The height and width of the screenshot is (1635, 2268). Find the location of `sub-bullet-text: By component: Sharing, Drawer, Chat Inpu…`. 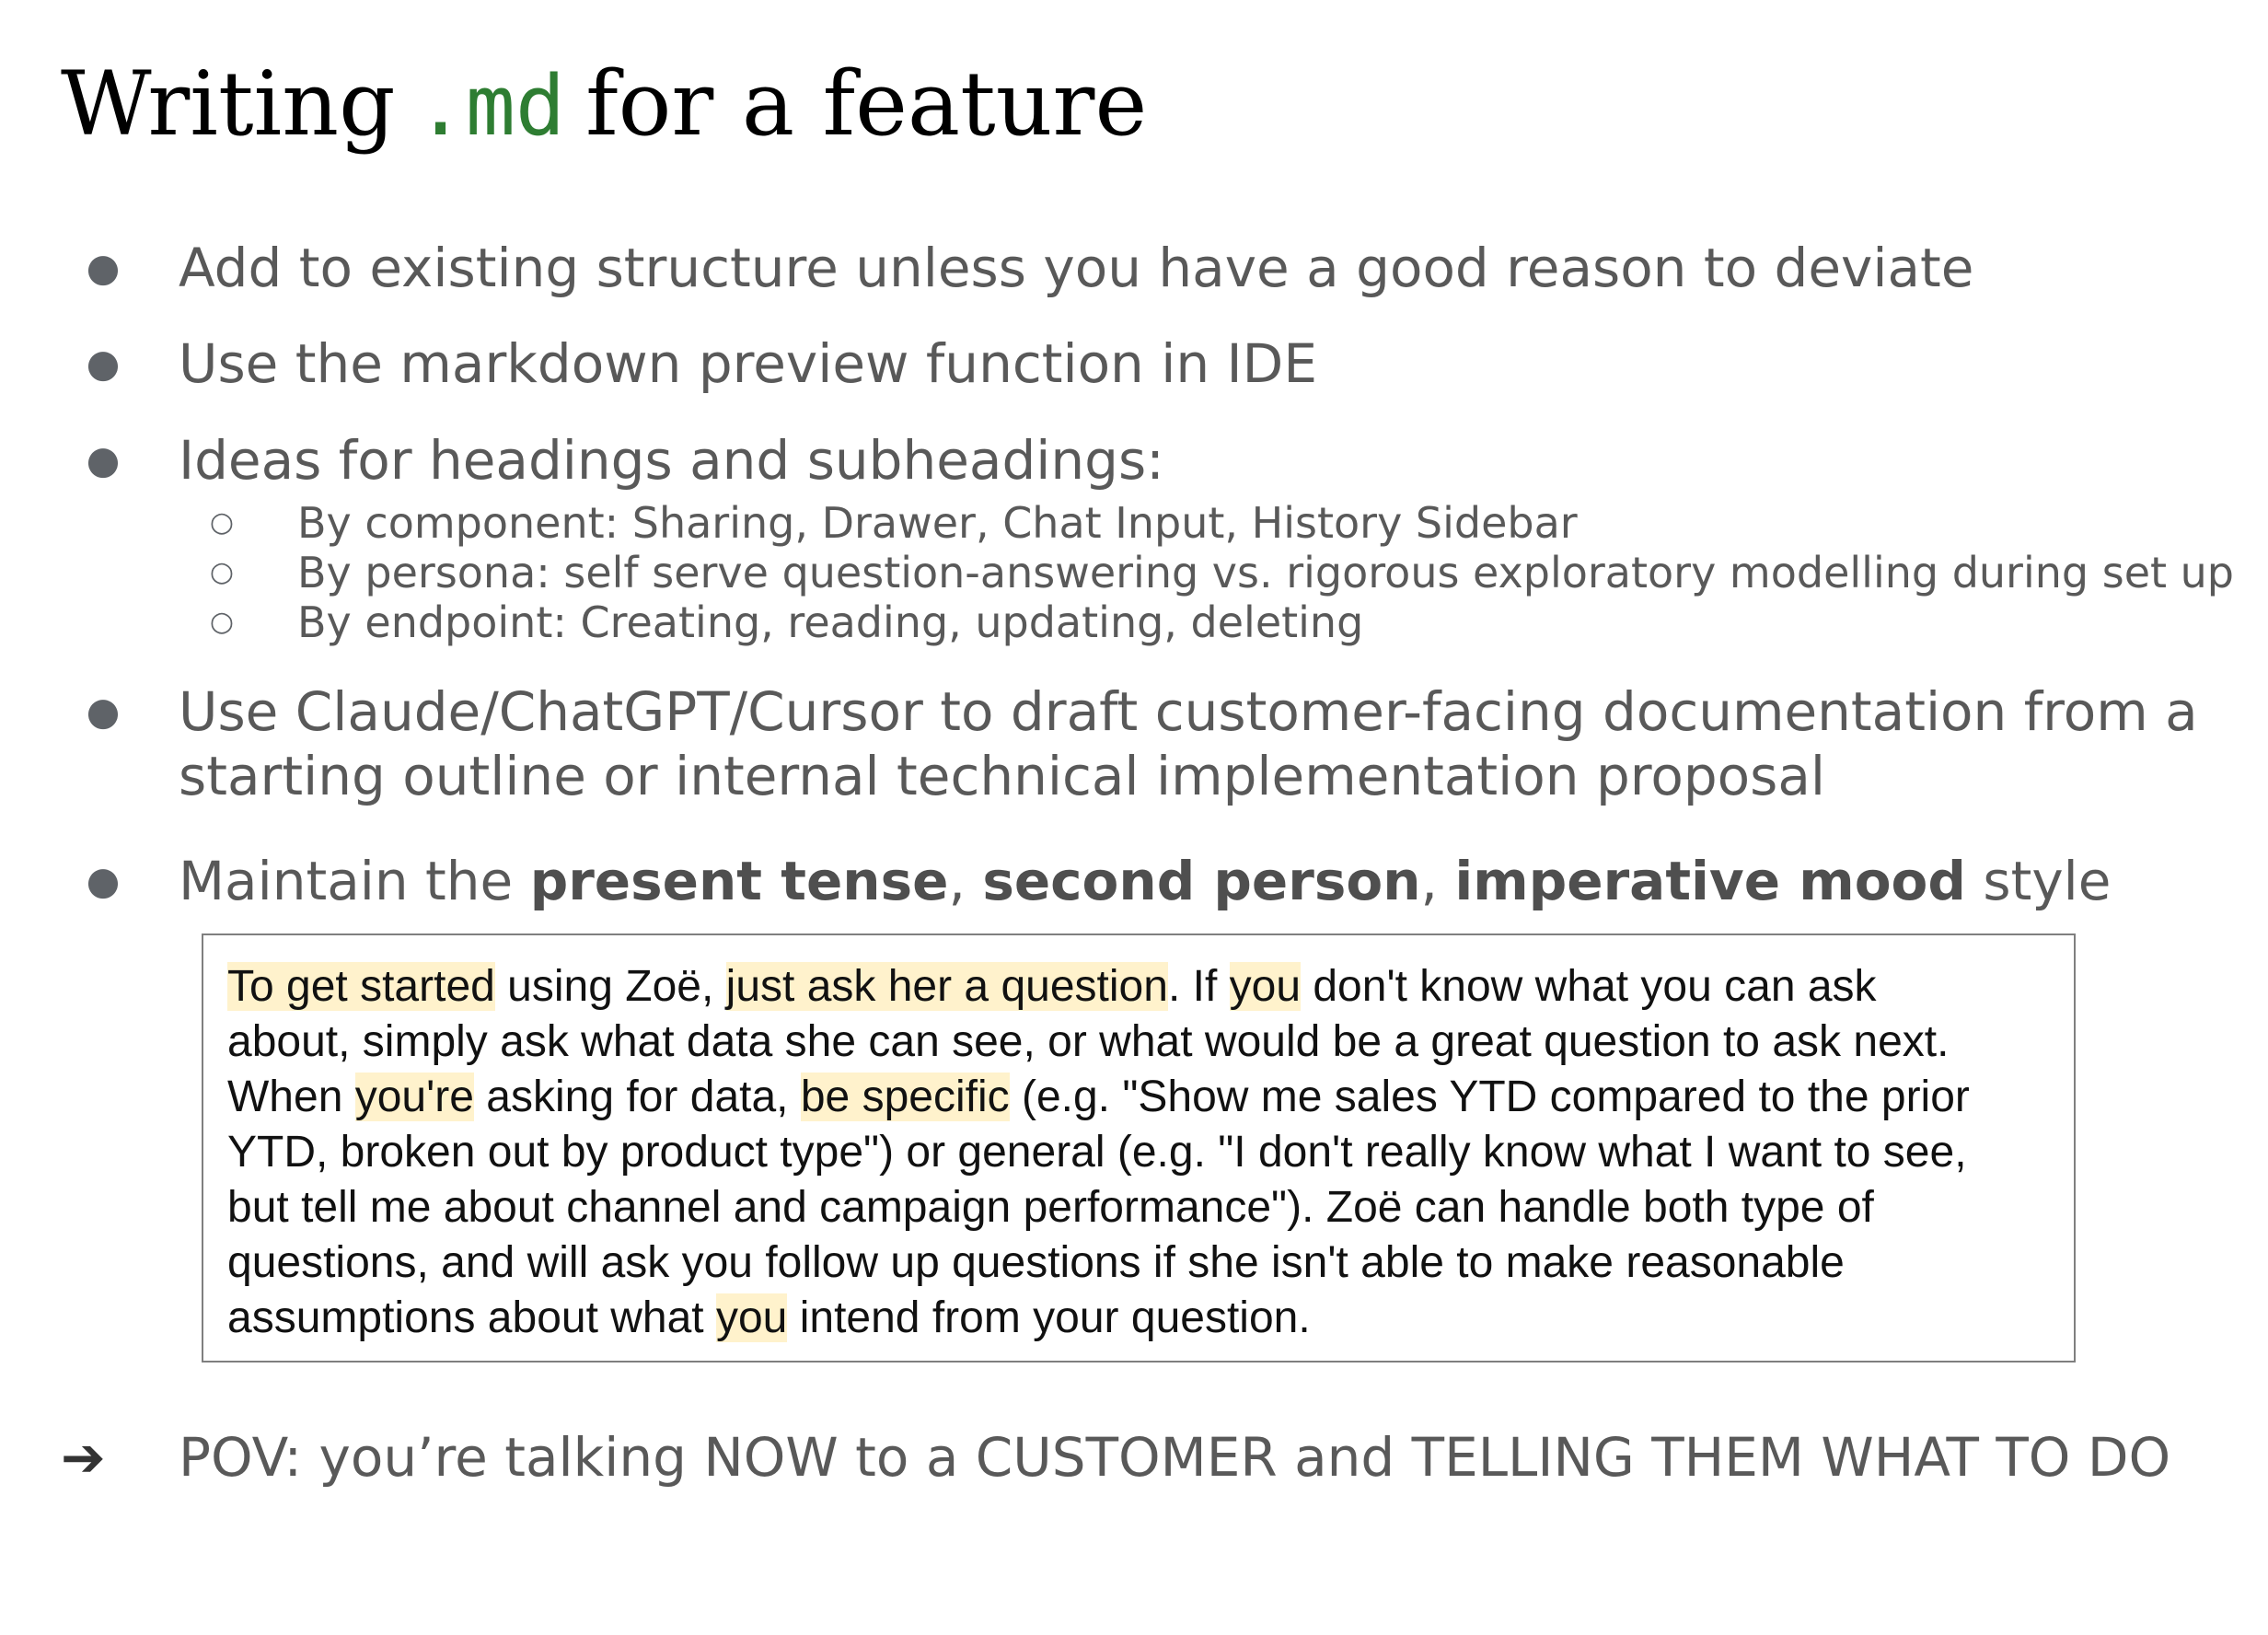

sub-bullet-text: By component: Sharing, Drawer, Chat Inpu… is located at coordinates (937, 523).